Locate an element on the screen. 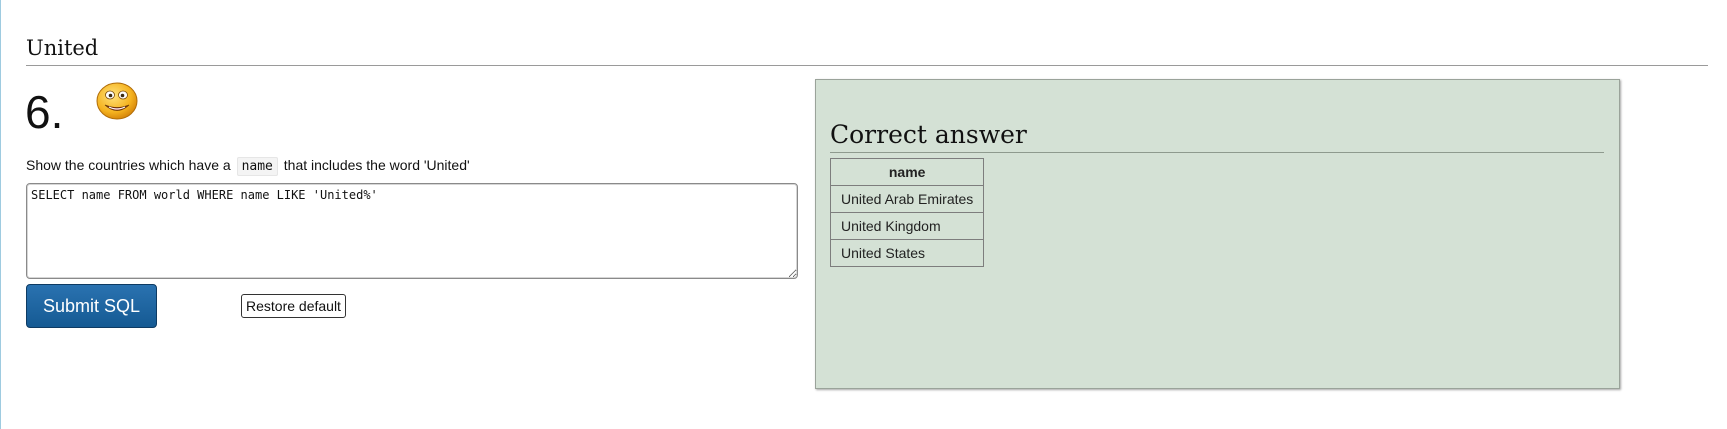 The width and height of the screenshot is (1727, 429). table-cell: United Arab Emirates is located at coordinates (907, 199).